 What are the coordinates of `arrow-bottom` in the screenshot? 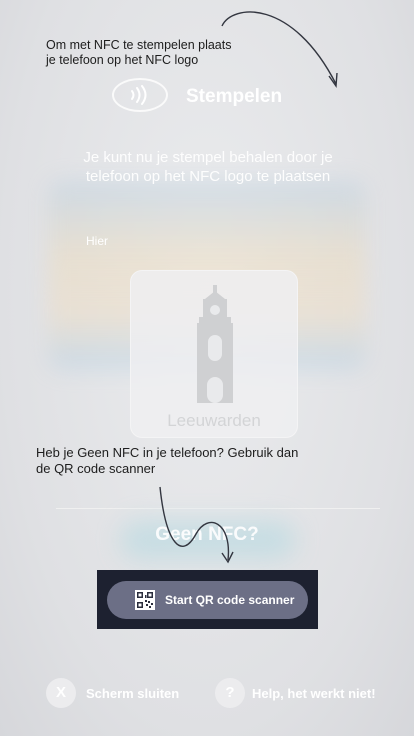 It's located at (194, 523).